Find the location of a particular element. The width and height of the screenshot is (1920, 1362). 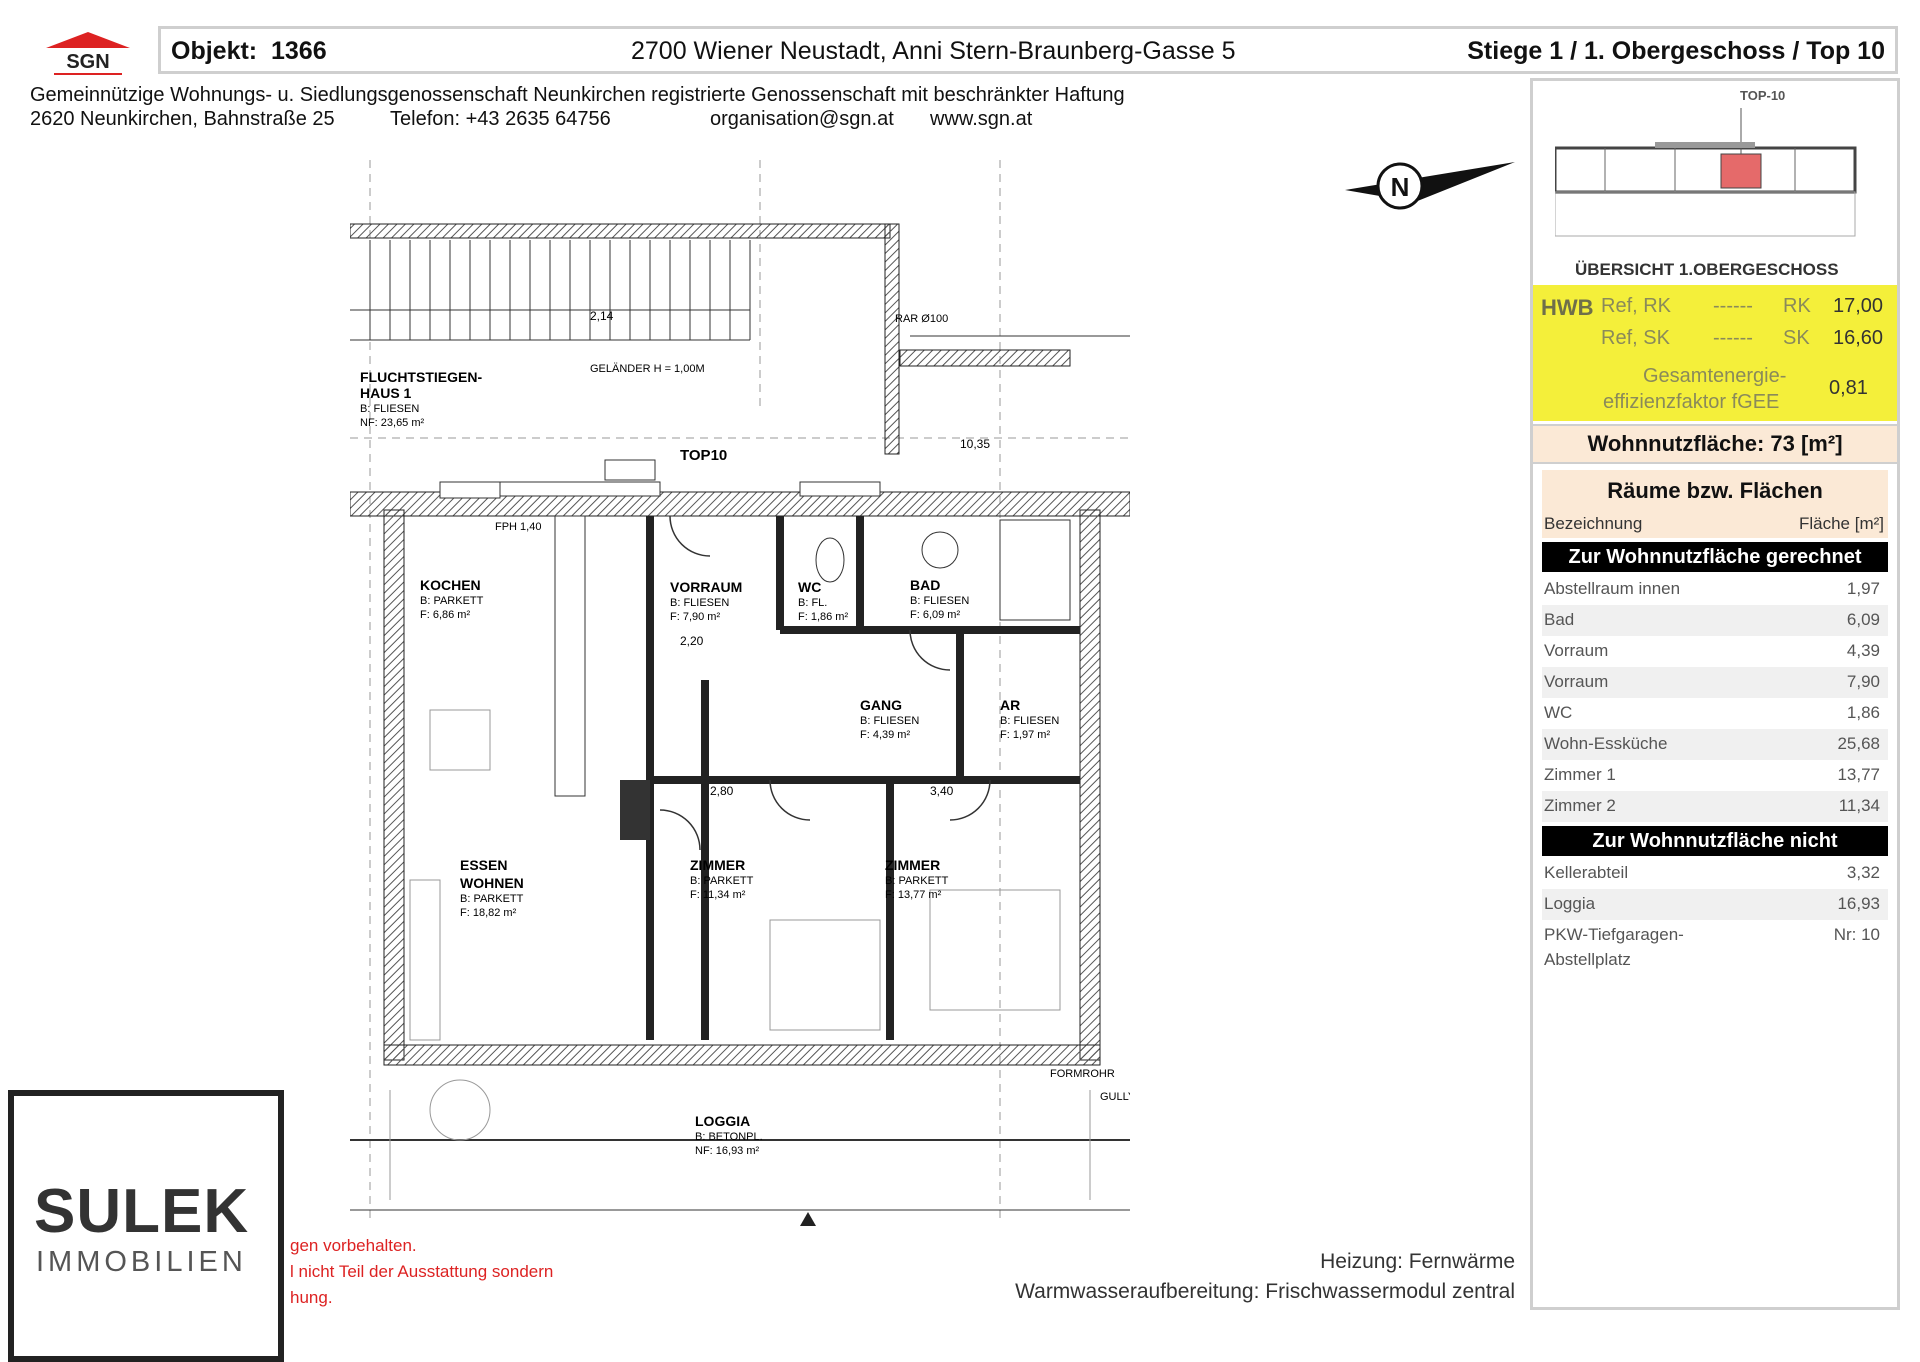

room-gang: GANG B: FLIESEN F: 4,39 m² is located at coordinates (889, 719).